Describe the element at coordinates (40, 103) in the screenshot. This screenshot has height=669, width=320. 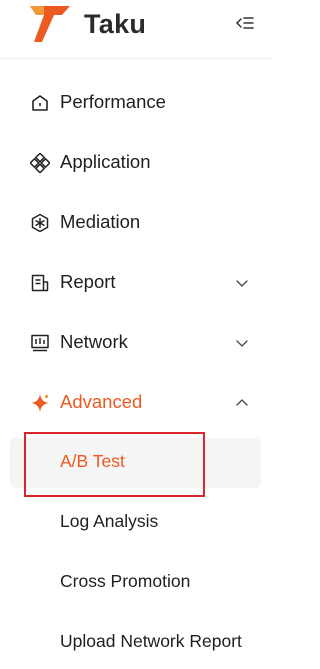
I see `home-icon` at that location.